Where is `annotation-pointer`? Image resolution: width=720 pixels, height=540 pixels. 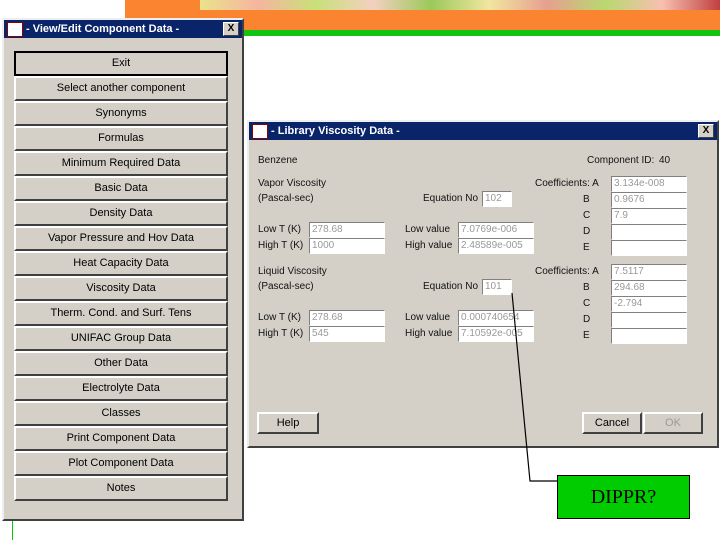
annotation-pointer is located at coordinates (534, 387).